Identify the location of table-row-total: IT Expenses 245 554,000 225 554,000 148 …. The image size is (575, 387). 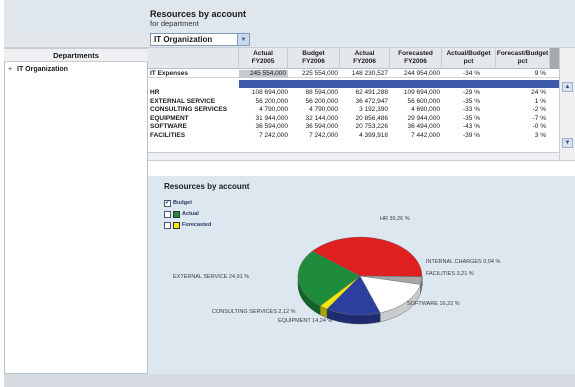
(353, 74).